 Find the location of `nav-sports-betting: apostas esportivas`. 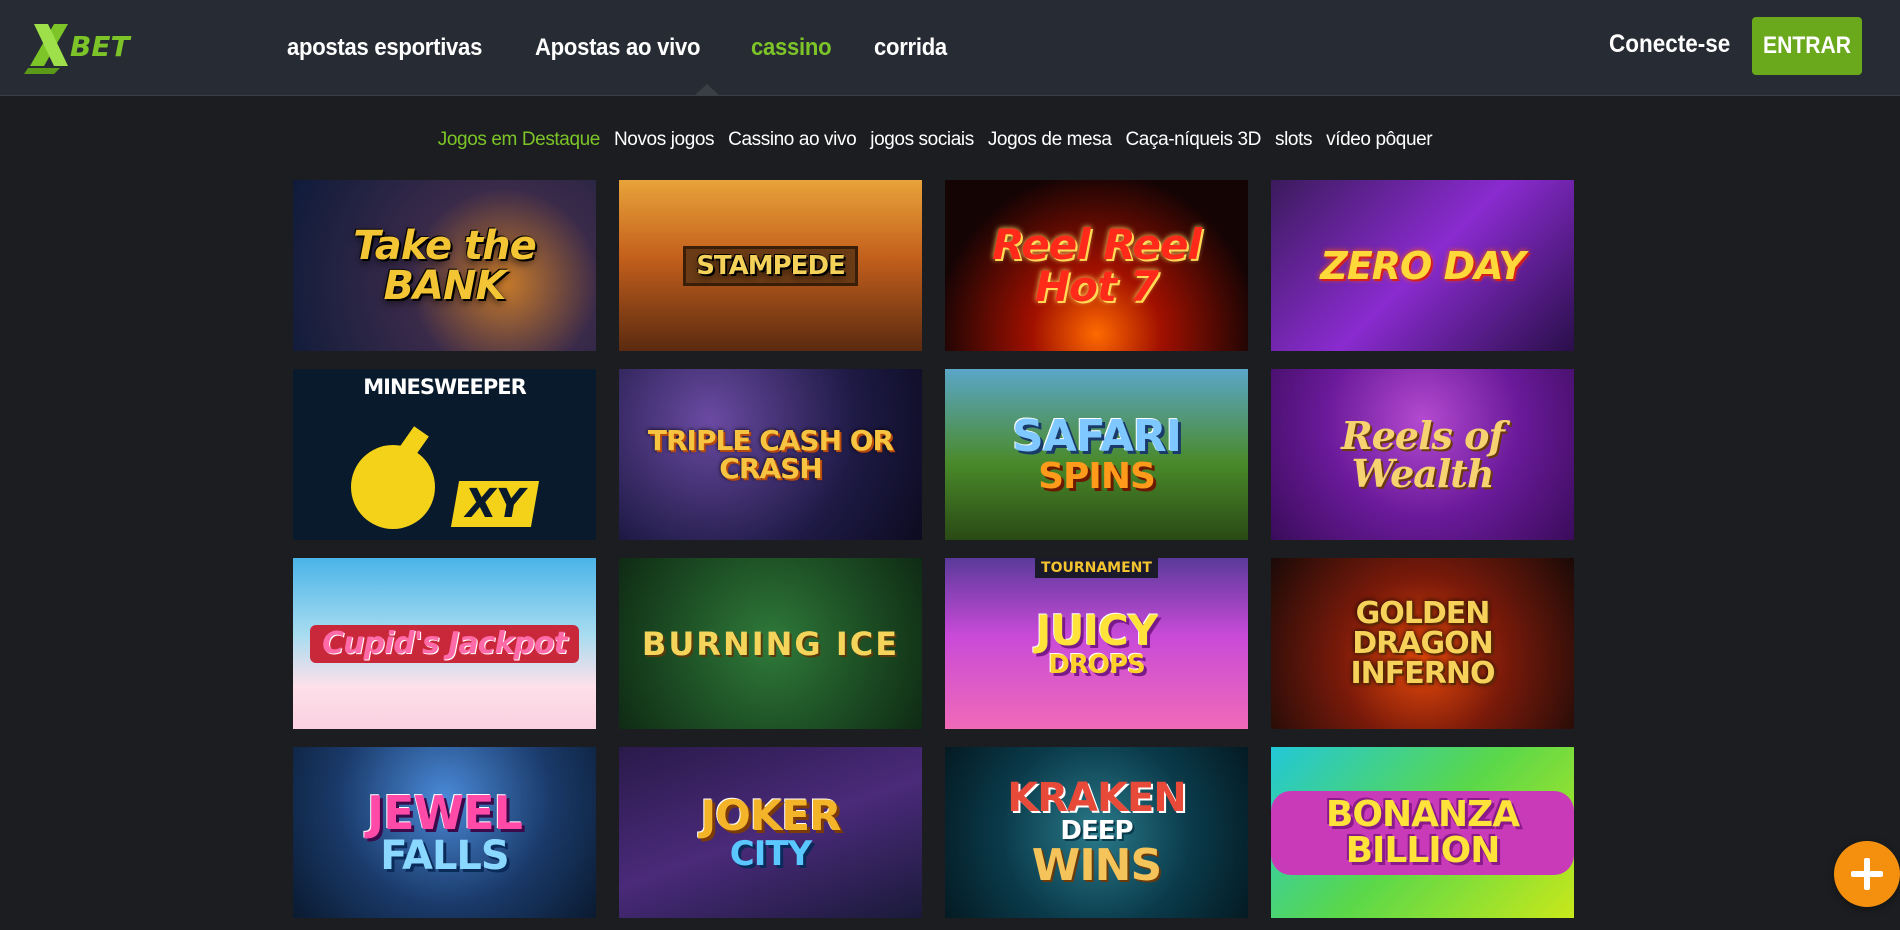

nav-sports-betting: apostas esportivas is located at coordinates (384, 48).